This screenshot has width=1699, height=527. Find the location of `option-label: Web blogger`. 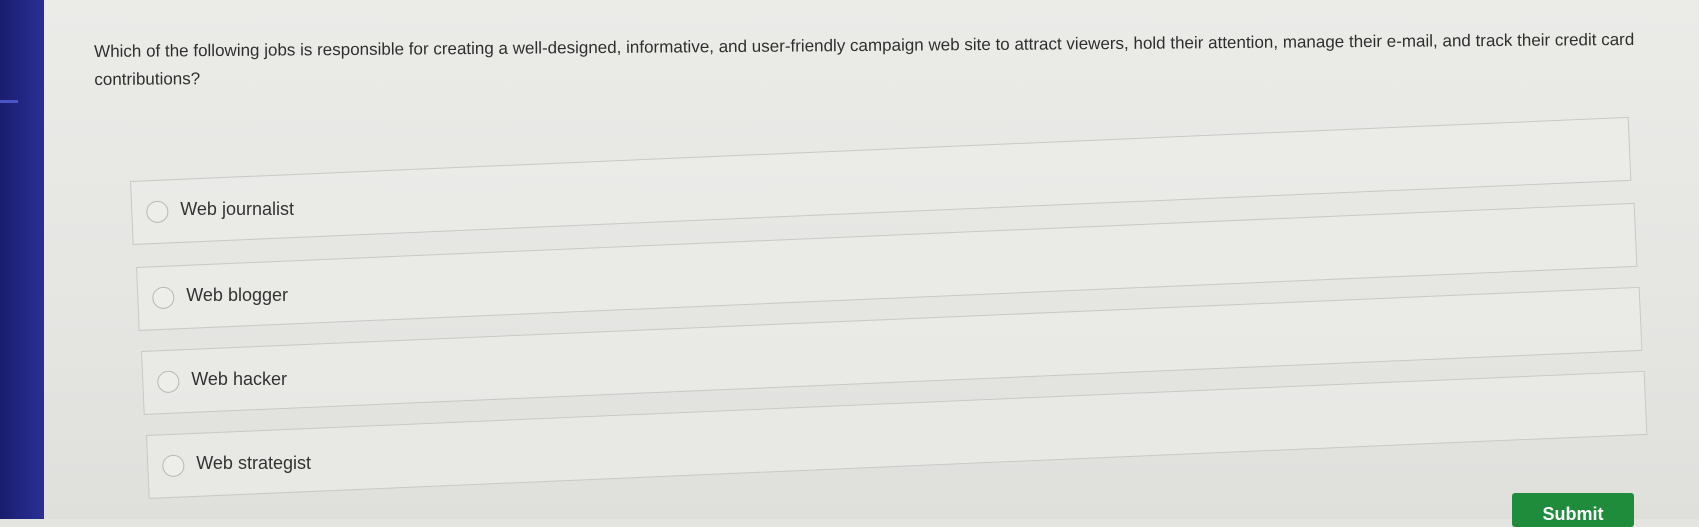

option-label: Web blogger is located at coordinates (237, 294).